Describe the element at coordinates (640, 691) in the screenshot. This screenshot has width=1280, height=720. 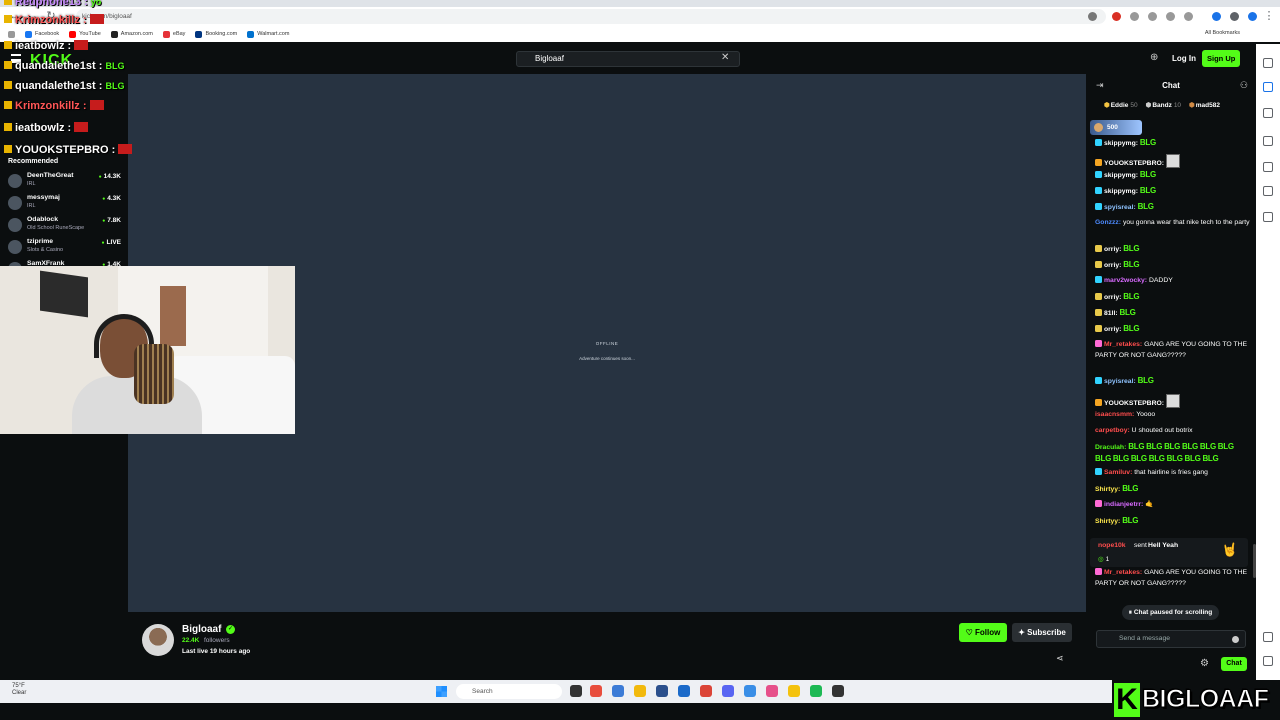
I see `folder-icon` at that location.